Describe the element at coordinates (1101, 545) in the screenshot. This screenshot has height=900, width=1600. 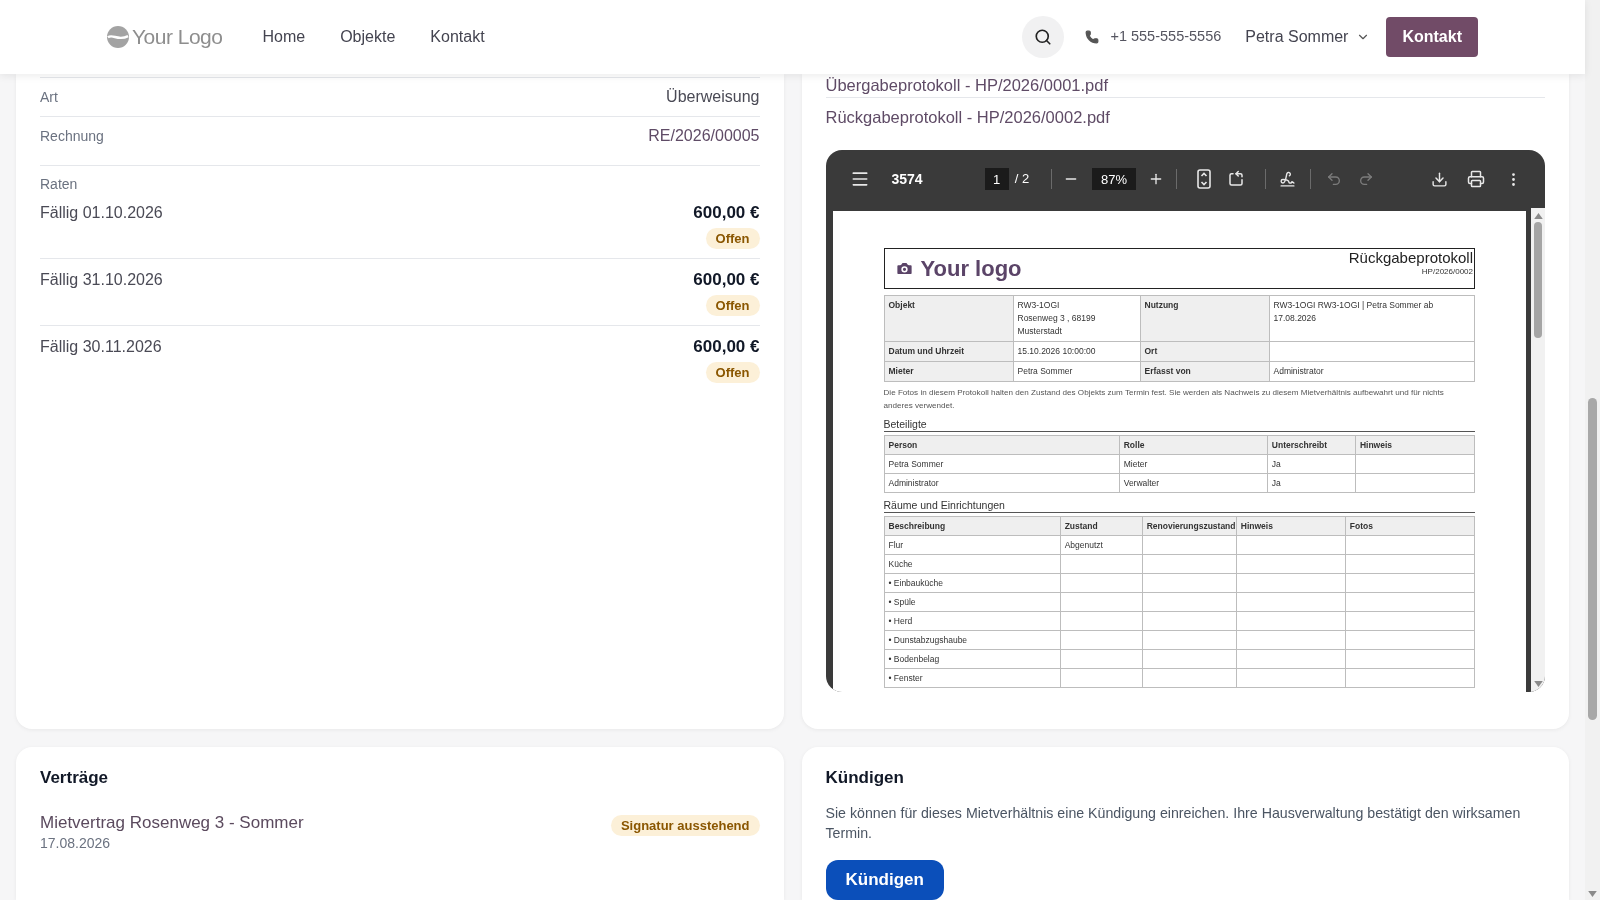
I see `table-cell: Abgenutzt` at that location.